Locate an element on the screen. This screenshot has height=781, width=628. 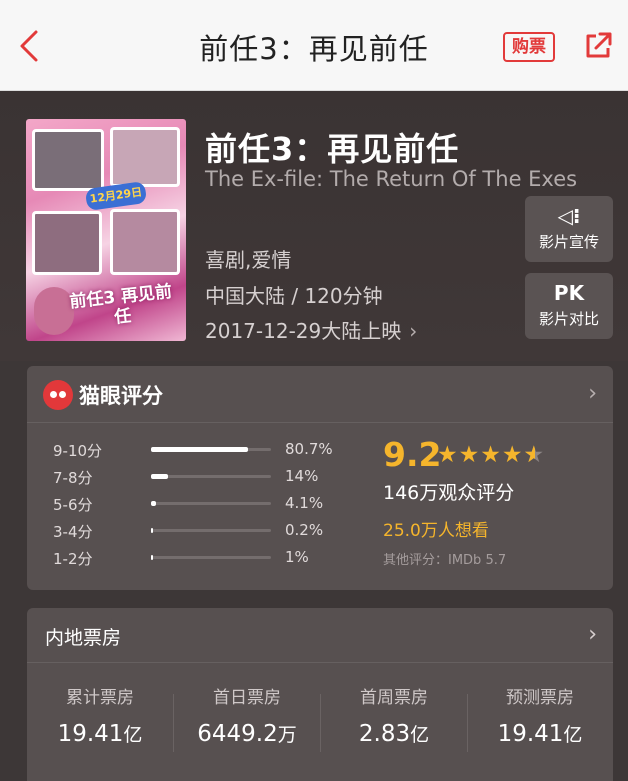
movie-promo-label: 影片宣传 is located at coordinates (568, 242).